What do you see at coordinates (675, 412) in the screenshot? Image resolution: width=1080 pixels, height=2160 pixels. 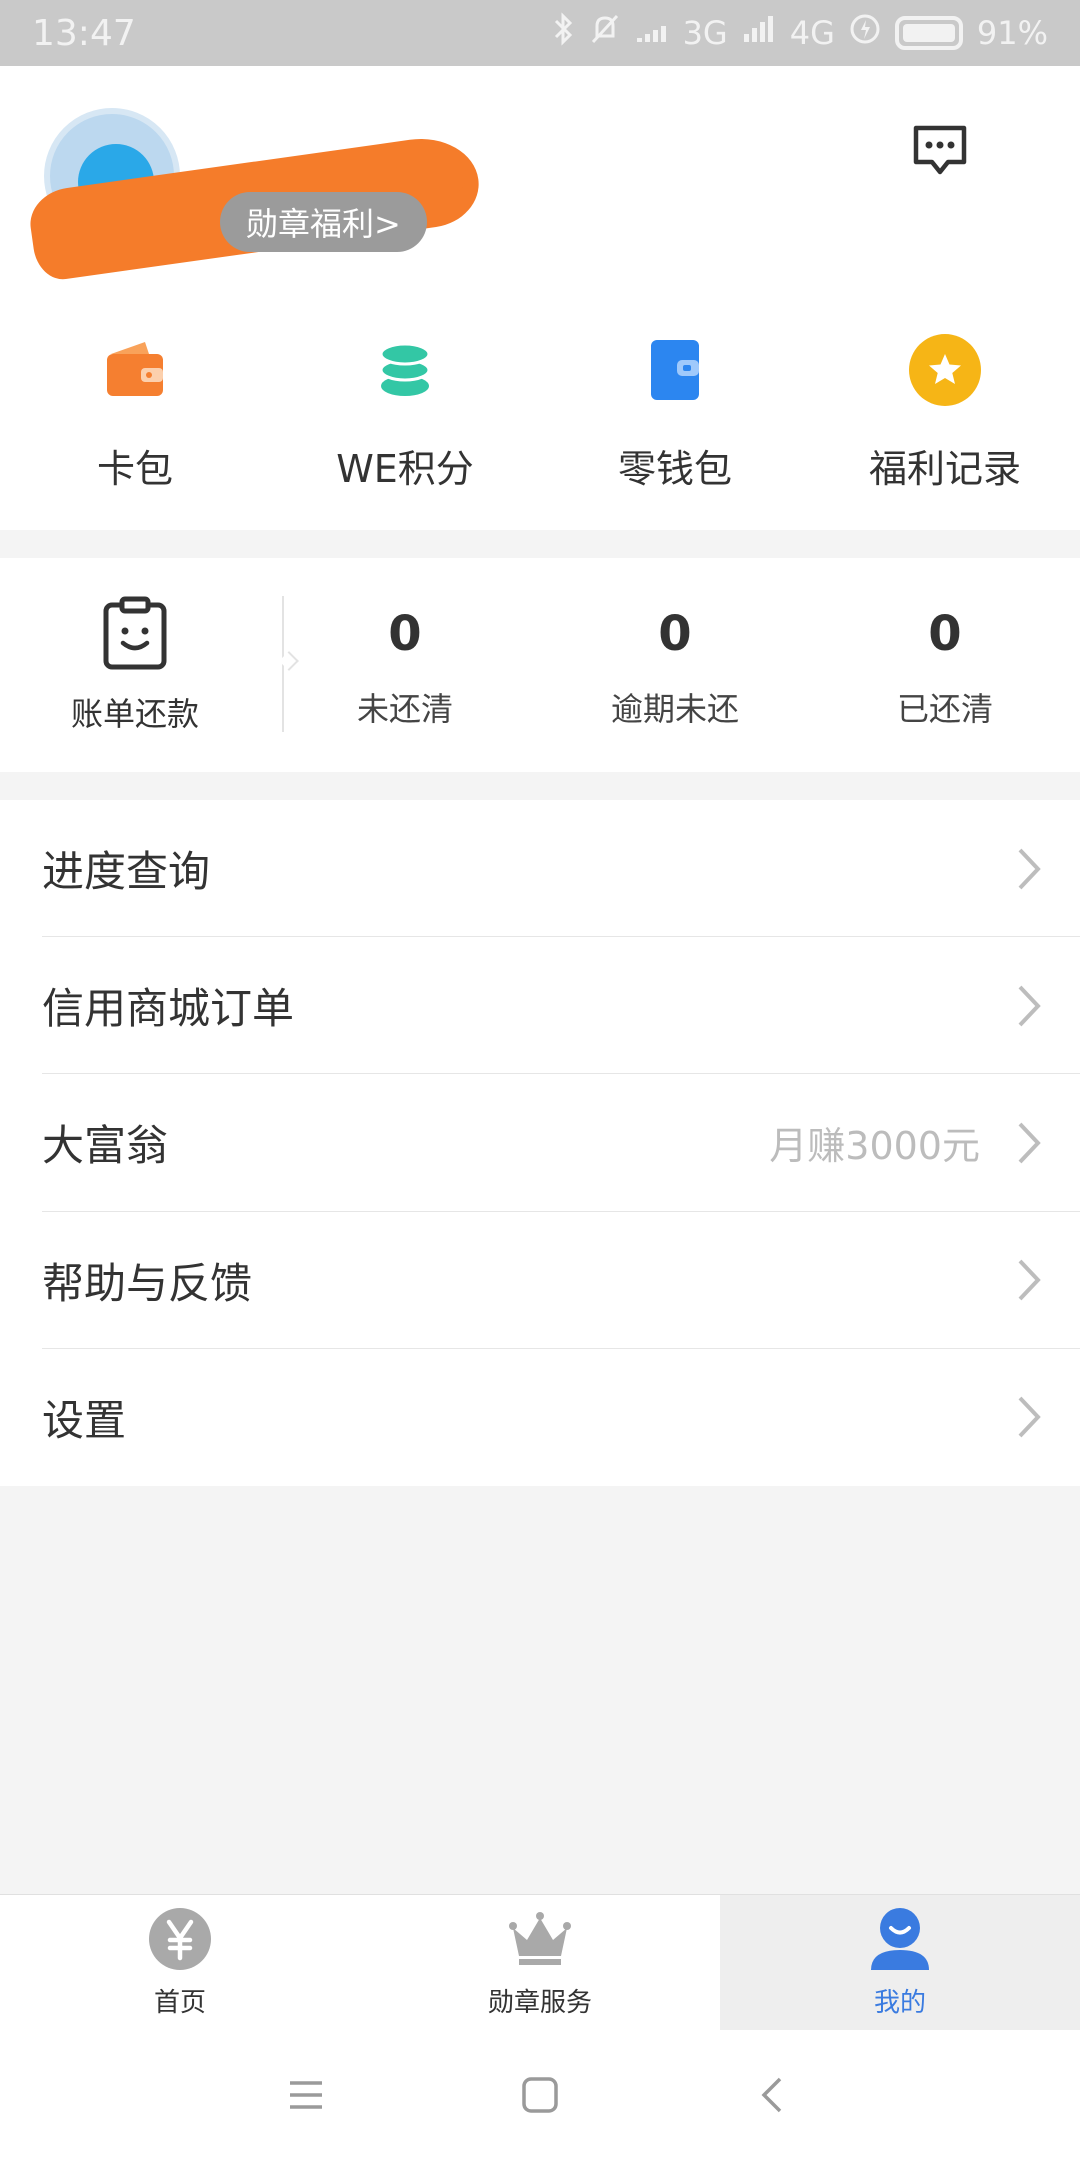 I see `quick-action-change-wallet: 零钱包` at bounding box center [675, 412].